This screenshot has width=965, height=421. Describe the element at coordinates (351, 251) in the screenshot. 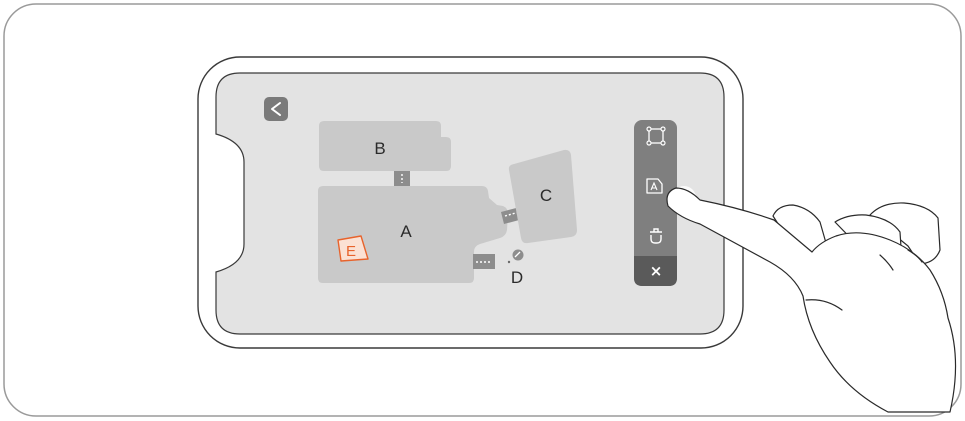

I see `room-label-e: E` at that location.